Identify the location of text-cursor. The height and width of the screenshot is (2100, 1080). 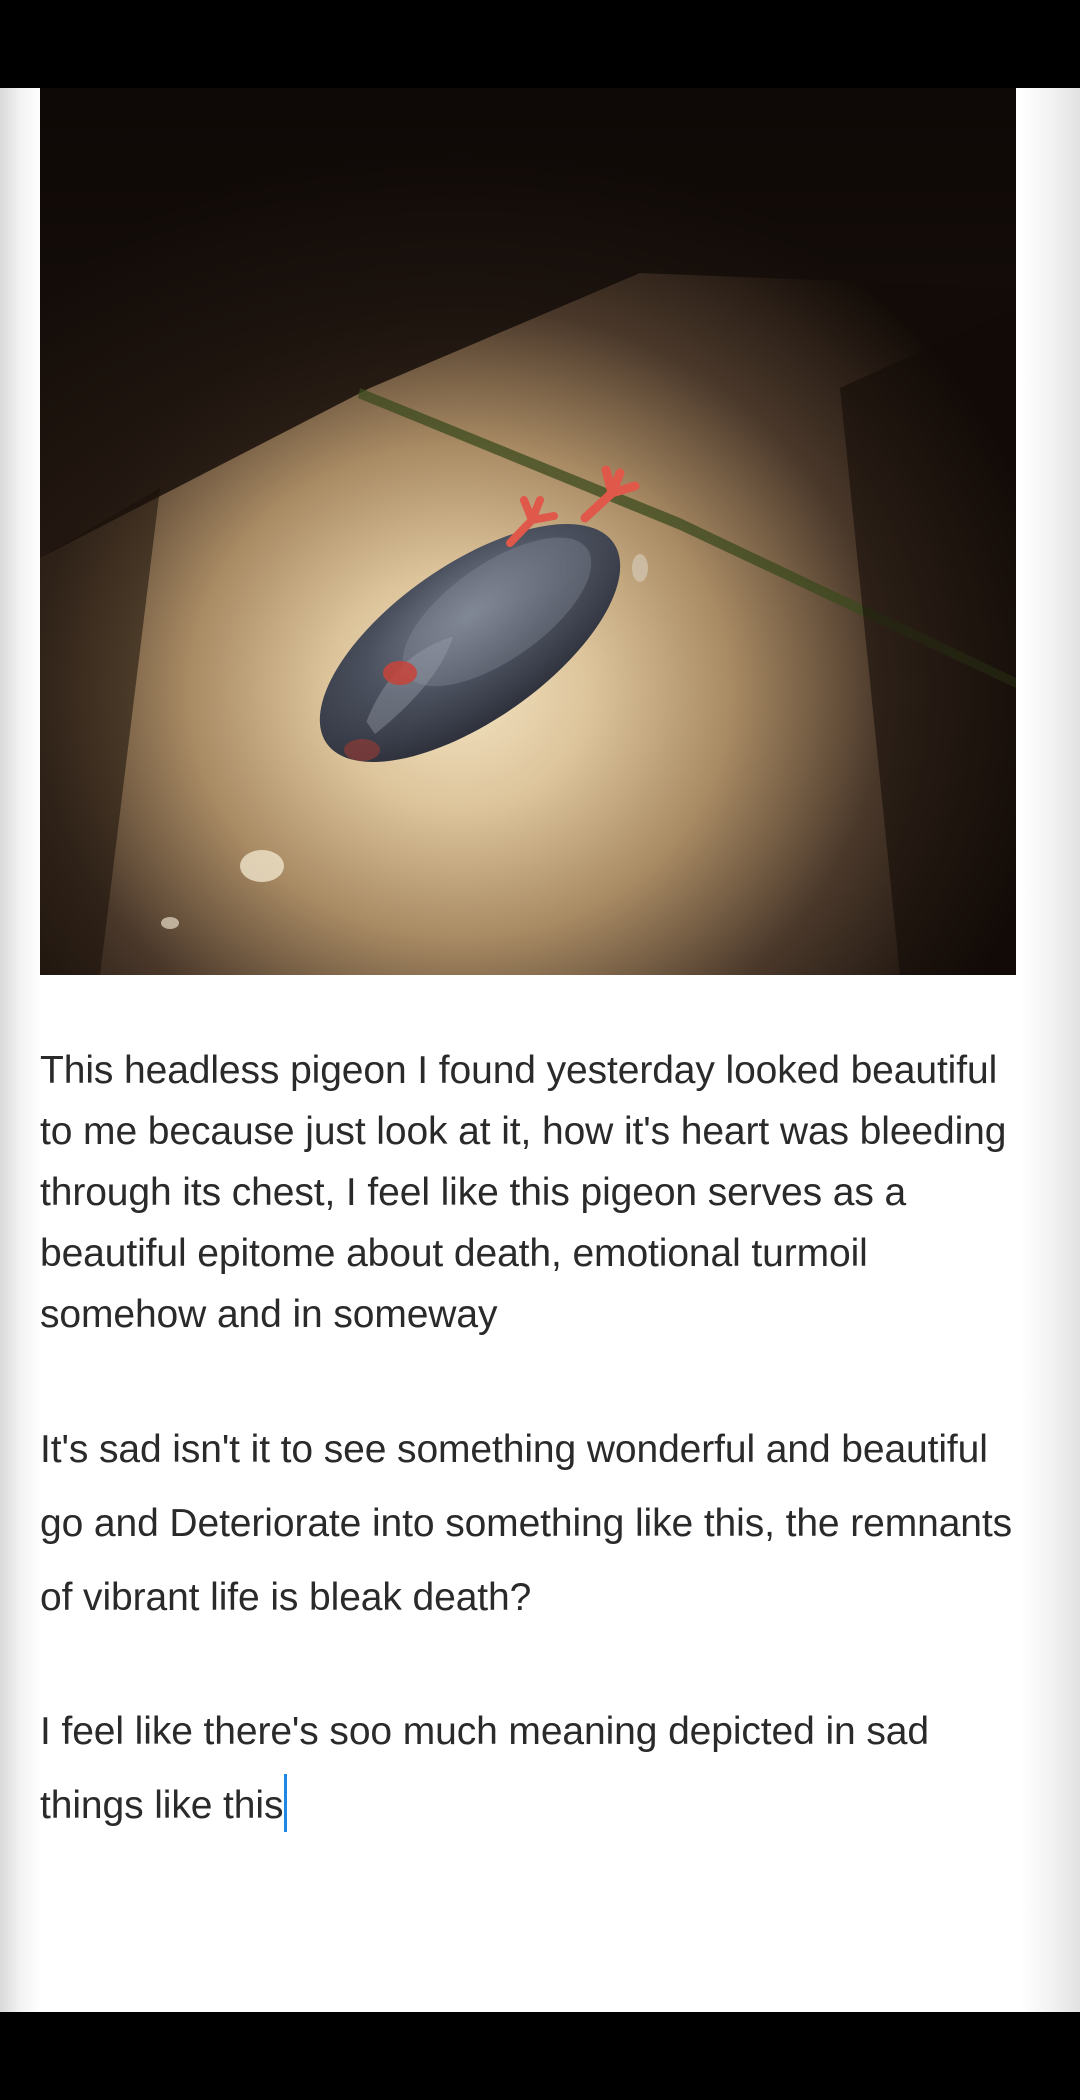
(286, 1803).